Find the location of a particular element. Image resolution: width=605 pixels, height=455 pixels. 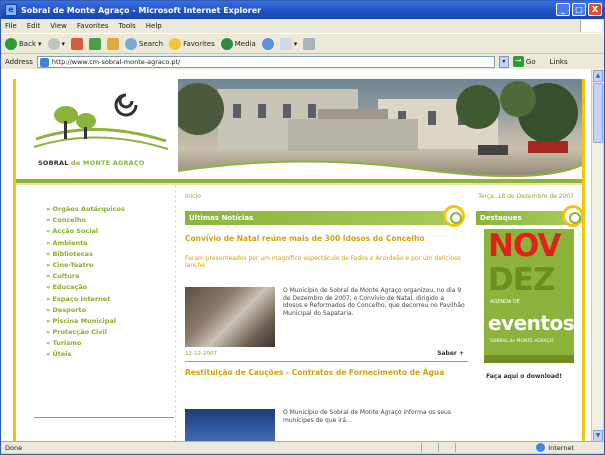

vertical-scrollbar: ▲ ▼ is located at coordinates (597, 256).